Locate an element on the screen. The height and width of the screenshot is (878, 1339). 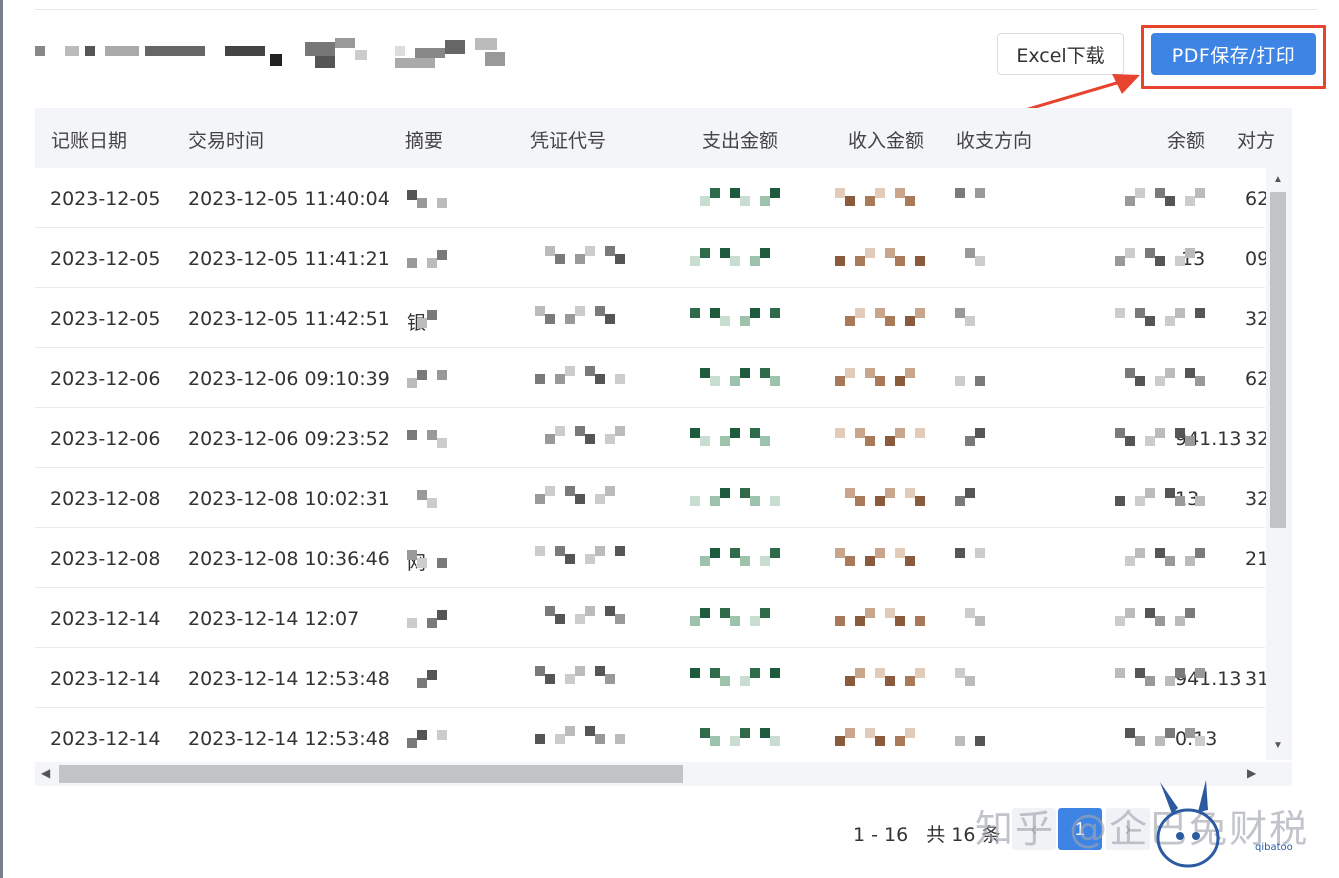
col-header-voucher: 凭证代号 is located at coordinates (568, 139).